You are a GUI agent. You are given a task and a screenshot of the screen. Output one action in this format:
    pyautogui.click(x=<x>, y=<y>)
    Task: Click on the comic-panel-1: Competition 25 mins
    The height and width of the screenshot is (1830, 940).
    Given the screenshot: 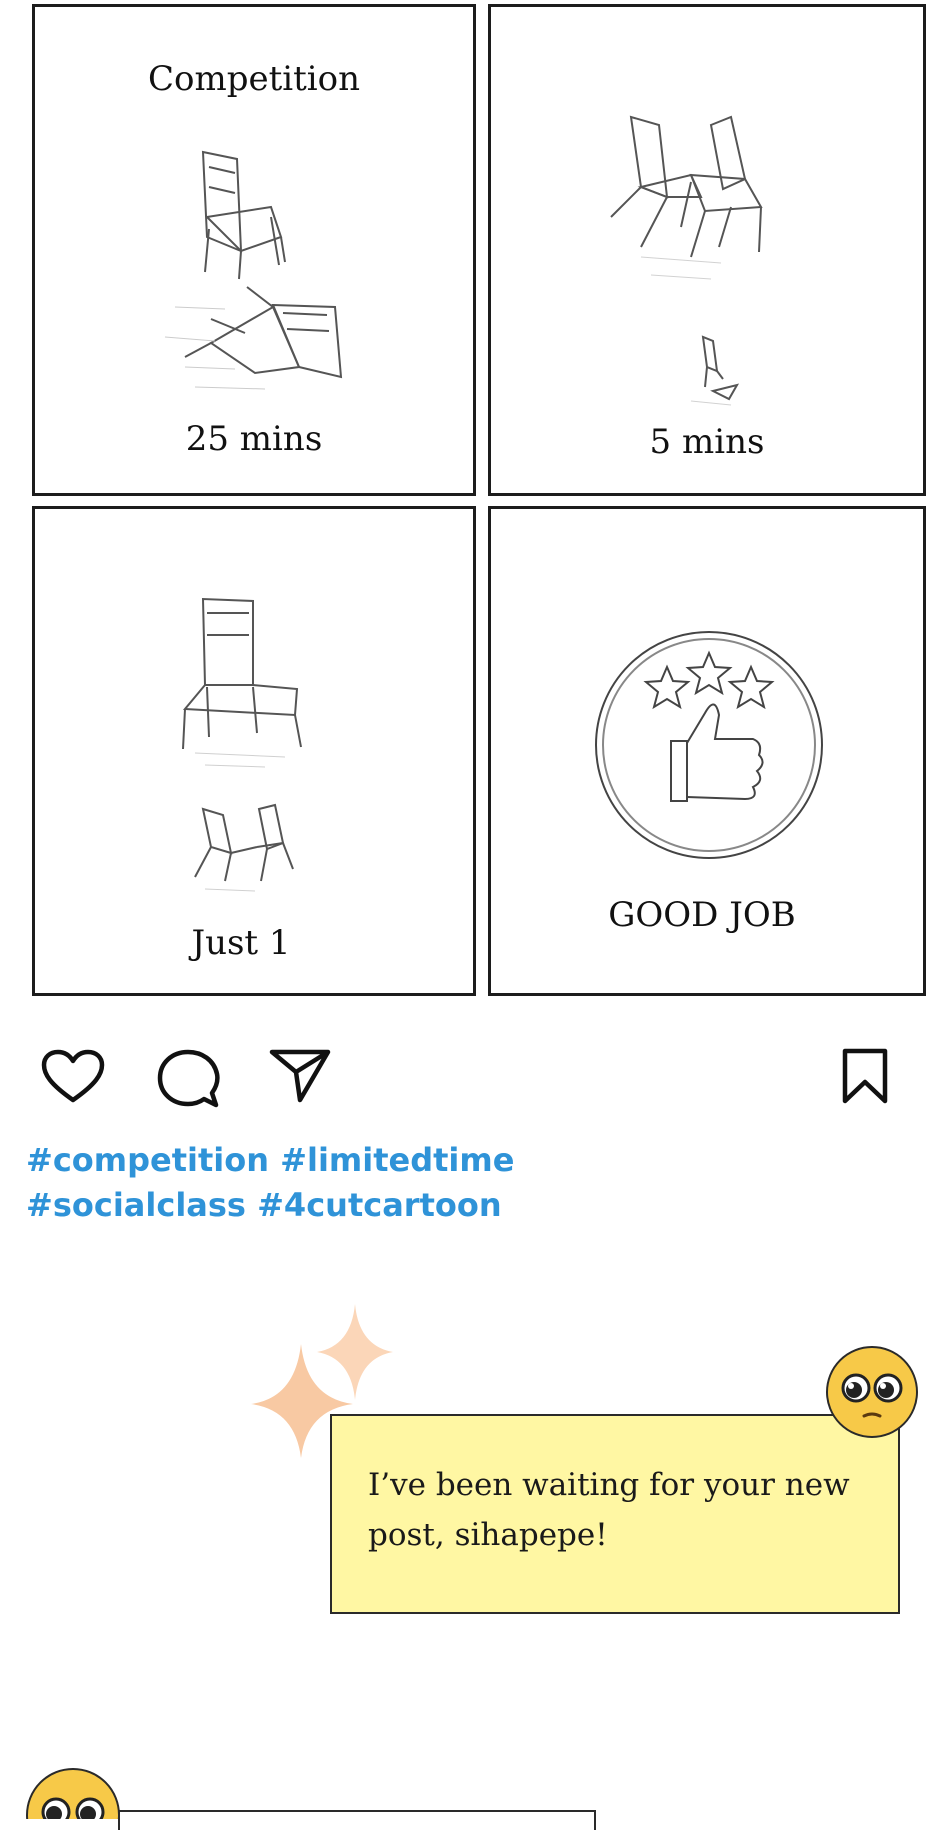 What is the action you would take?
    pyautogui.click(x=254, y=250)
    